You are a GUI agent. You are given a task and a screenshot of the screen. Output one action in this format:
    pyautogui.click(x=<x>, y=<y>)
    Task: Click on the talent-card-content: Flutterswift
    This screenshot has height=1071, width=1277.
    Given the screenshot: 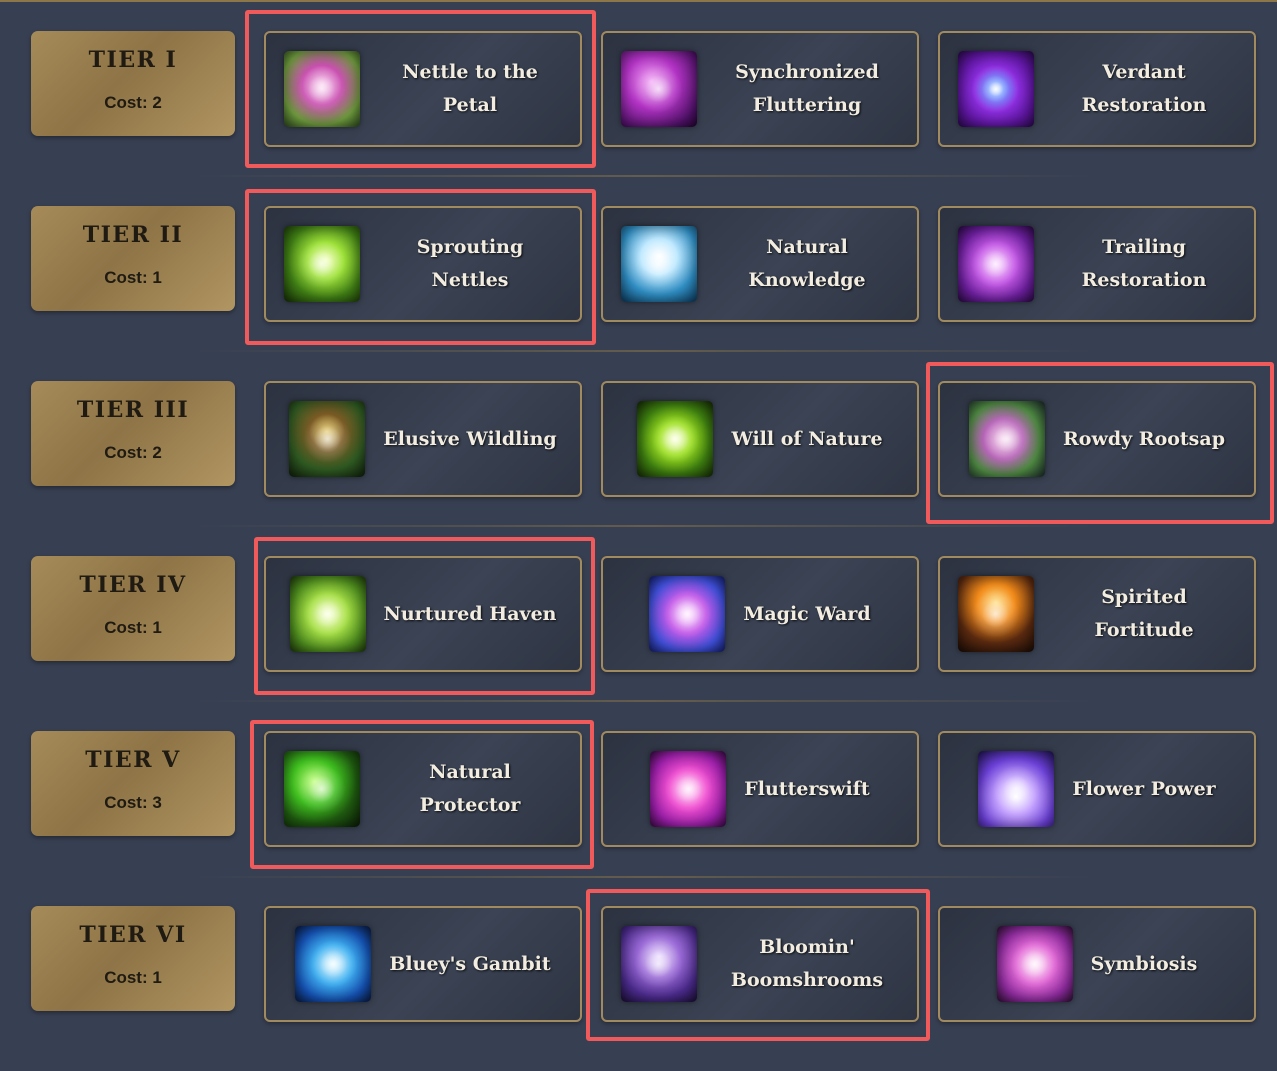 What is the action you would take?
    pyautogui.click(x=760, y=789)
    